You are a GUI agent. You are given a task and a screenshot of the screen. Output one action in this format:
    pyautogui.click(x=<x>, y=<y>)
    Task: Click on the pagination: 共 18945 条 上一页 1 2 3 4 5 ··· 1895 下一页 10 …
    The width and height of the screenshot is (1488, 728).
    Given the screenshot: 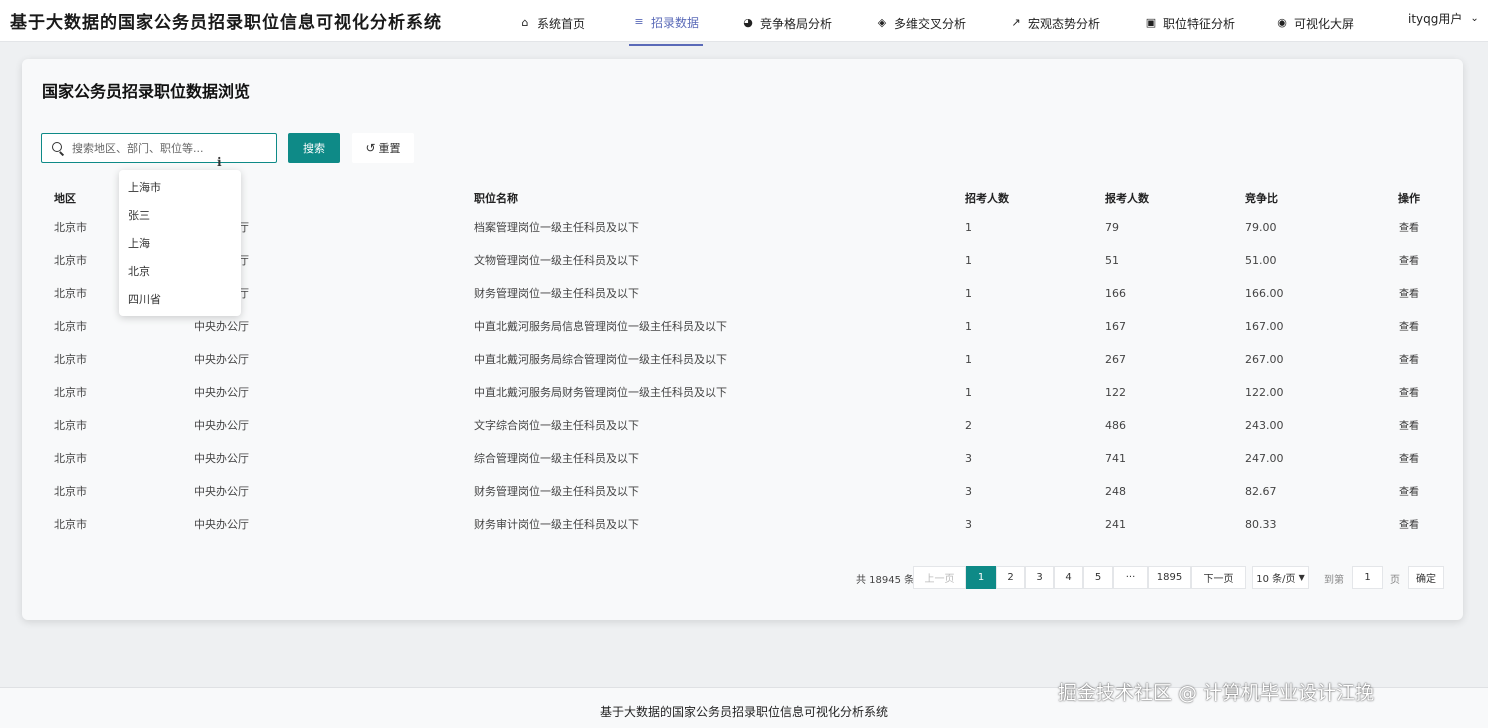 What is the action you would take?
    pyautogui.click(x=742, y=577)
    